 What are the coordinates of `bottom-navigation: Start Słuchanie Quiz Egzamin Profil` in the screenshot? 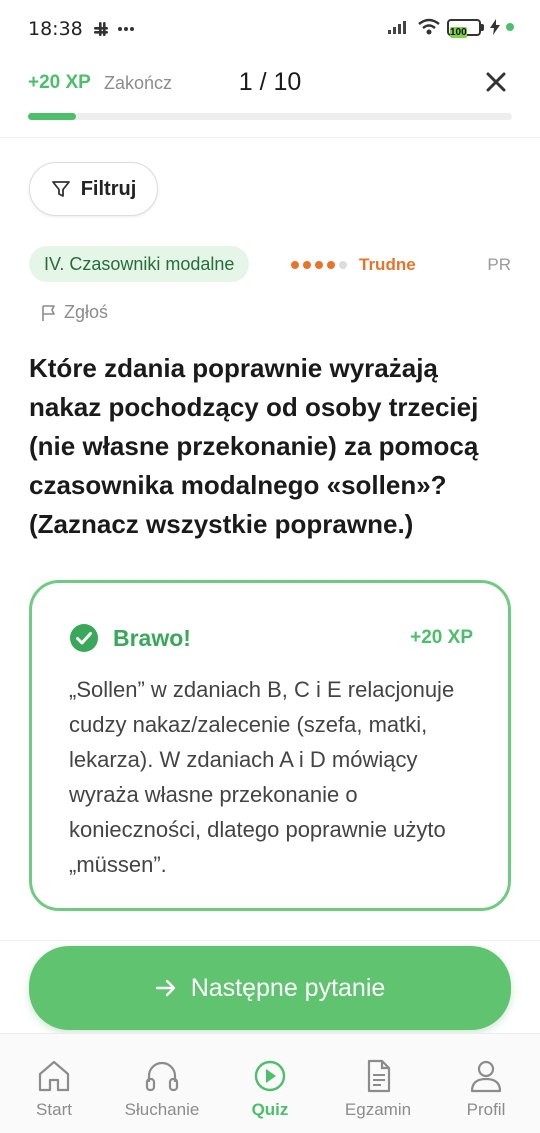 It's located at (270, 1083).